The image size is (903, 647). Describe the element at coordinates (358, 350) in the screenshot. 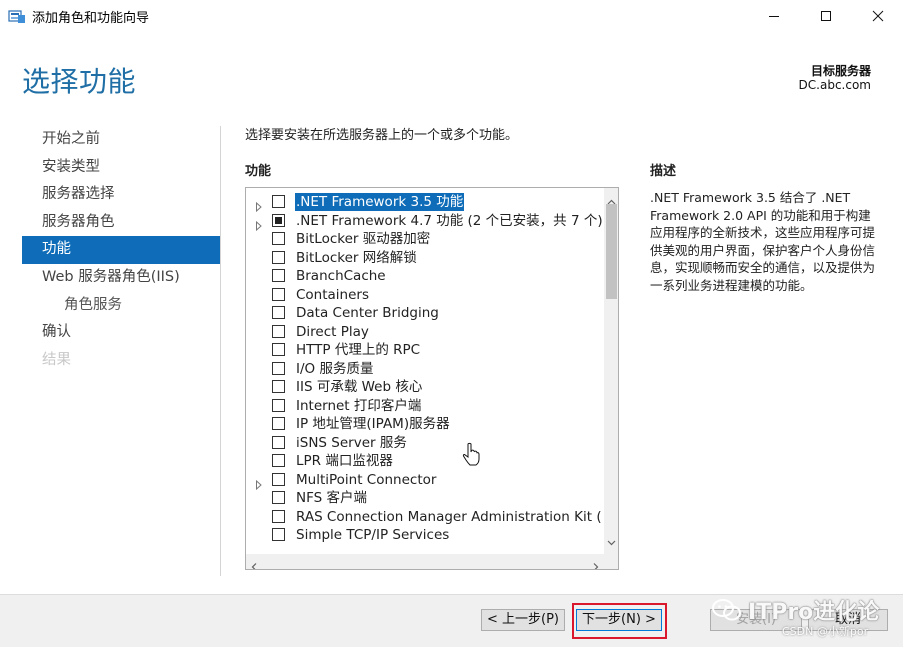

I see `feature-label: HTTP 代理上的 RPC` at that location.